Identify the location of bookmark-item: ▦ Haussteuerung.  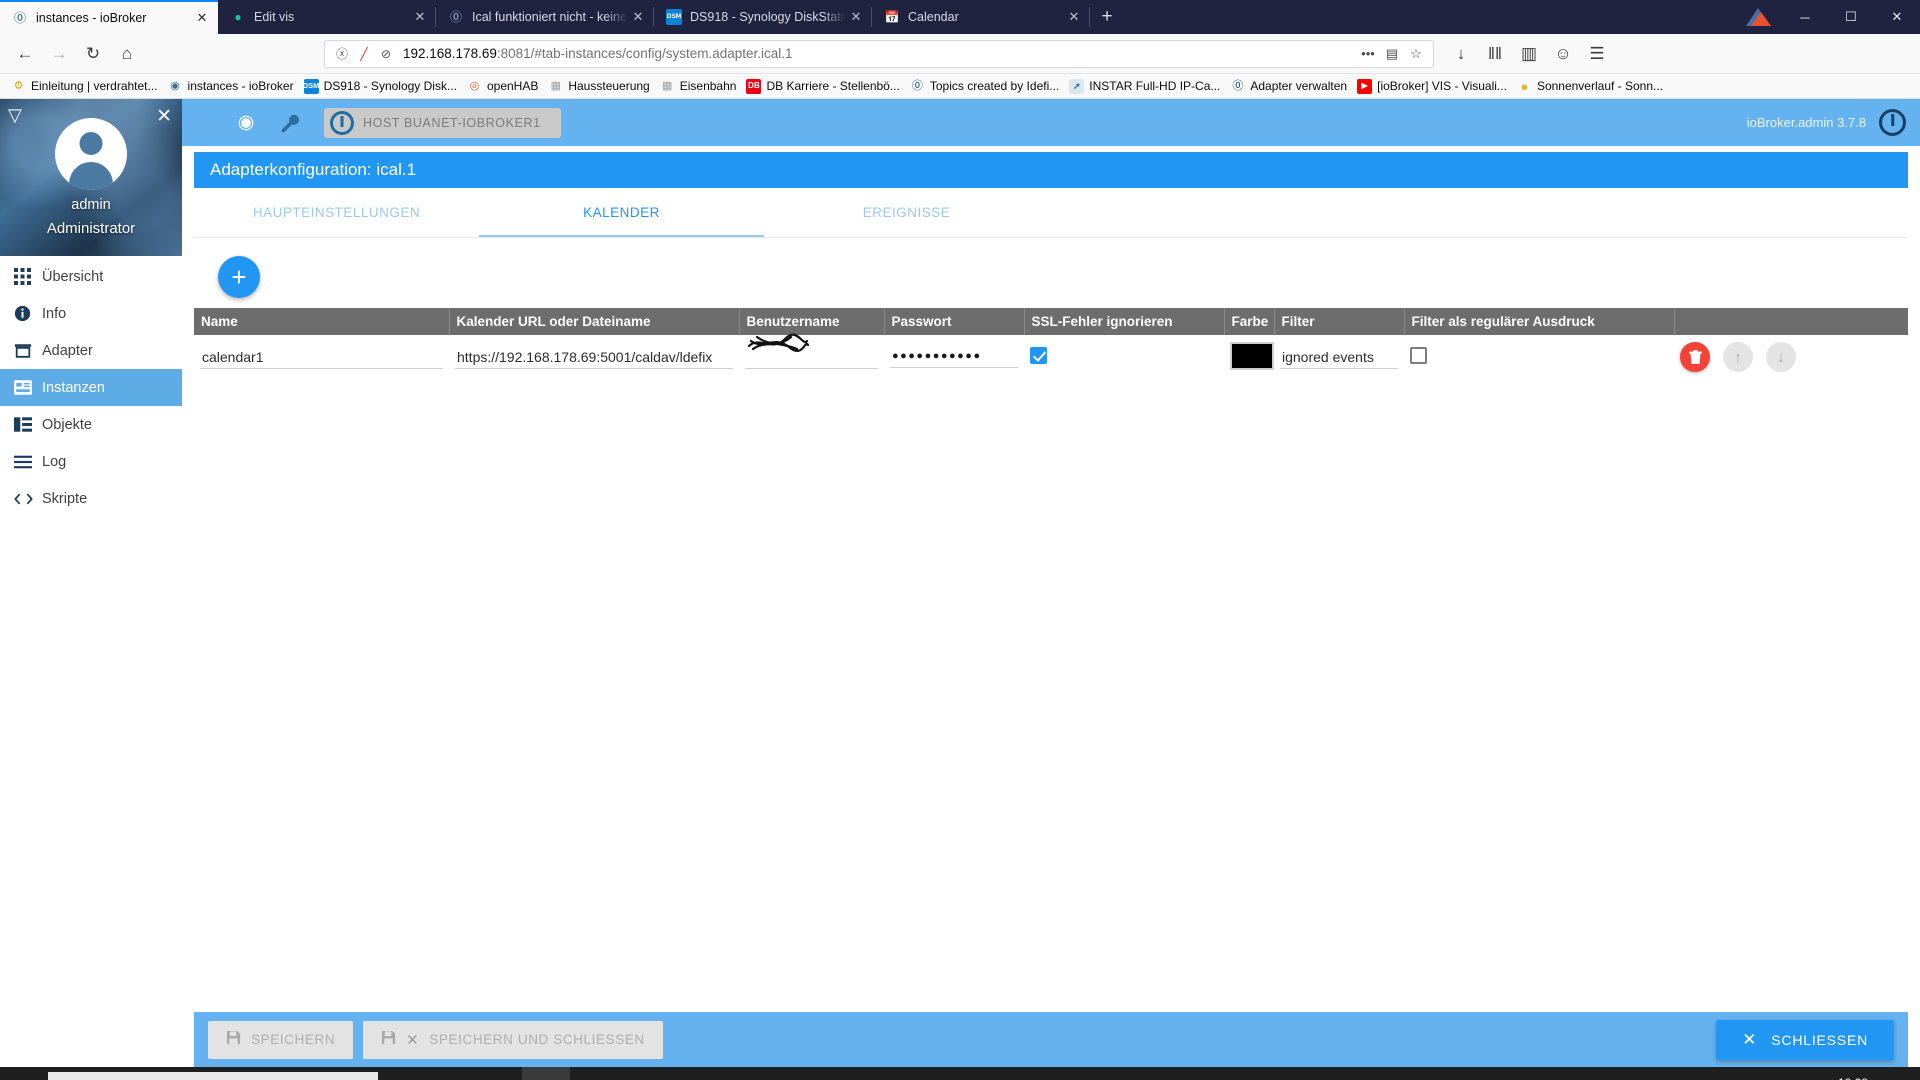
(598, 86).